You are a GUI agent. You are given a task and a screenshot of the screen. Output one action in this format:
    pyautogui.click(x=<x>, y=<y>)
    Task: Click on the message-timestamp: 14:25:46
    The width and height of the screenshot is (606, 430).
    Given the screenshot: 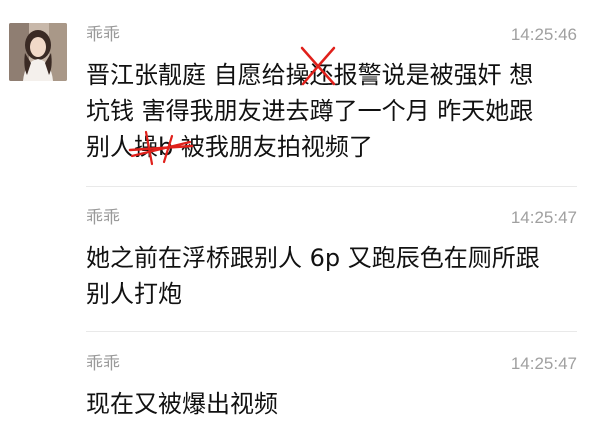 What is the action you would take?
    pyautogui.click(x=543, y=34)
    